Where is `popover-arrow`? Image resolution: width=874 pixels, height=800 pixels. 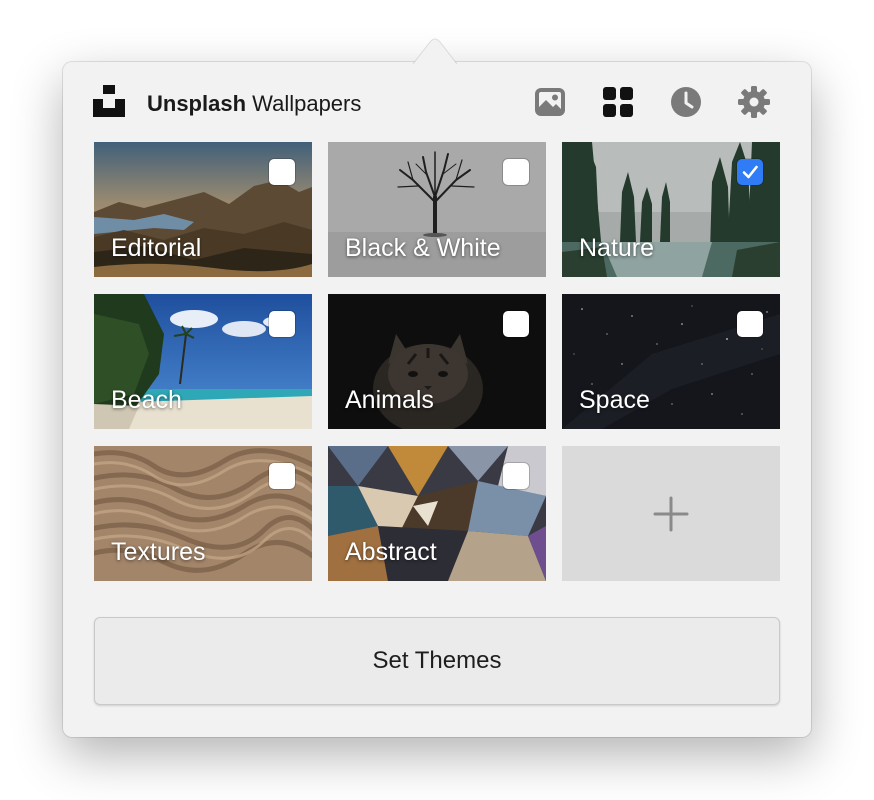
popover-arrow is located at coordinates (435, 51).